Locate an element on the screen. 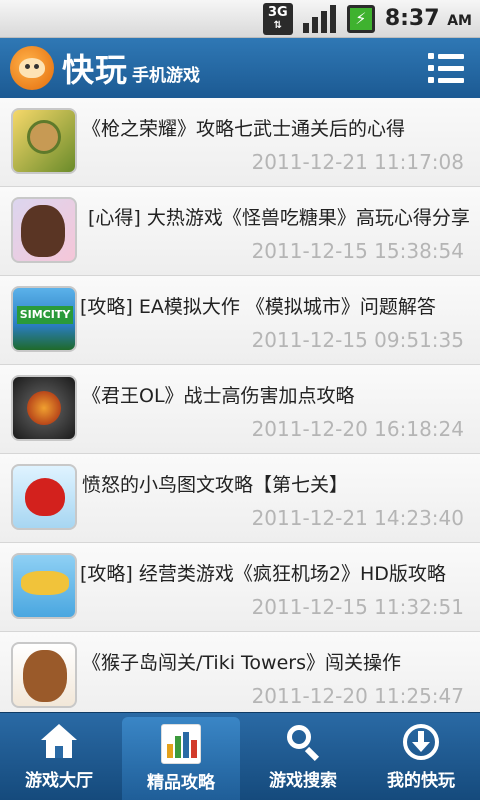 This screenshot has width=480, height=800. monkey-logo-icon is located at coordinates (32, 68).